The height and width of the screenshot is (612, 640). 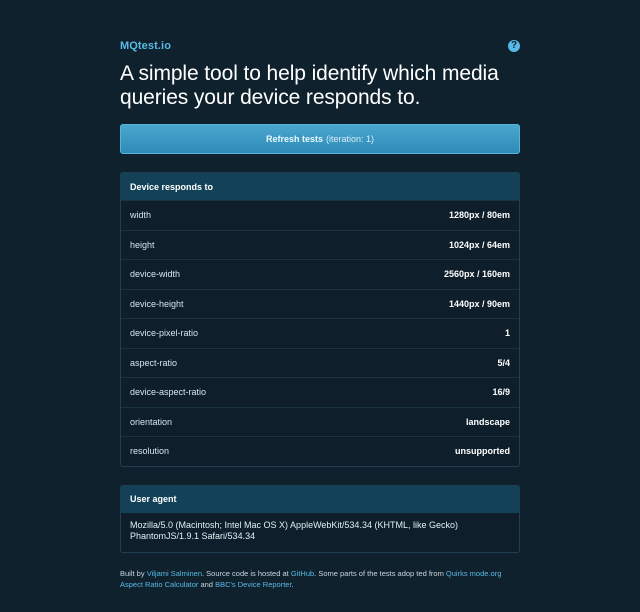 What do you see at coordinates (501, 392) in the screenshot?
I see `feature-value: 16/9` at bounding box center [501, 392].